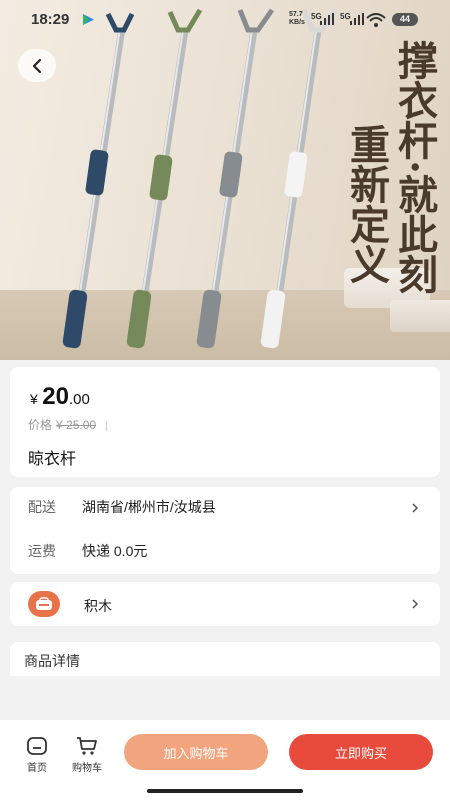 The width and height of the screenshot is (450, 800). I want to click on original-price: ¥ 25.00, so click(76, 425).